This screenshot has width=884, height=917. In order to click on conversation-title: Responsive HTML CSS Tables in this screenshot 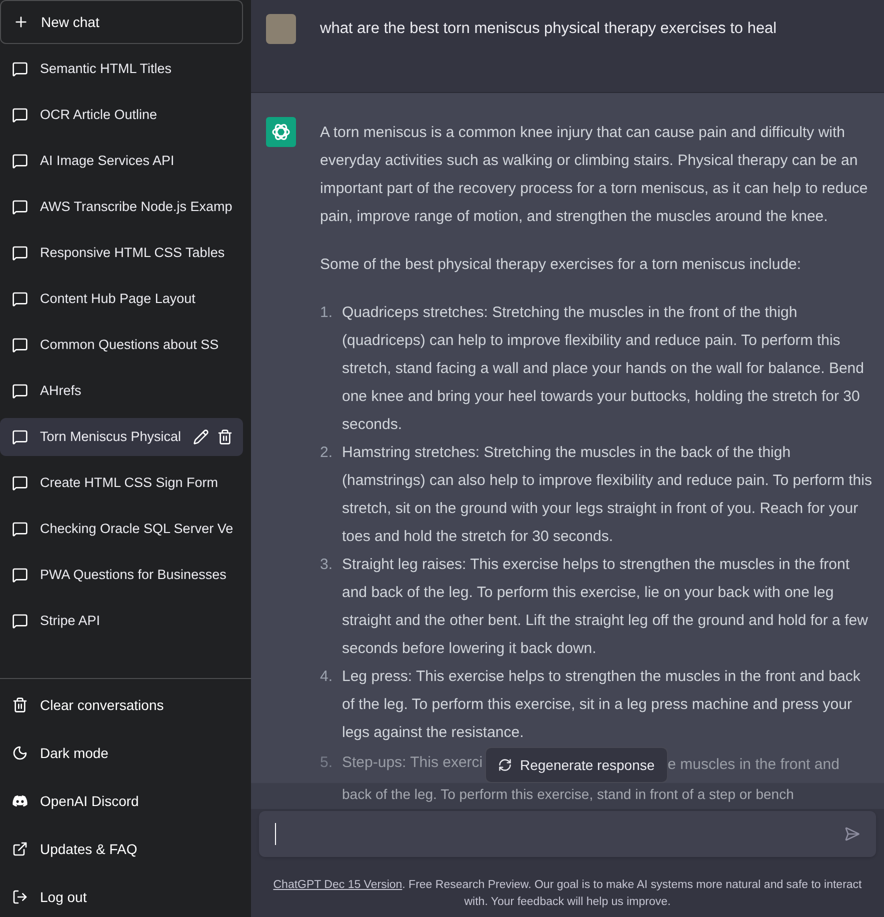, I will do `click(132, 253)`.